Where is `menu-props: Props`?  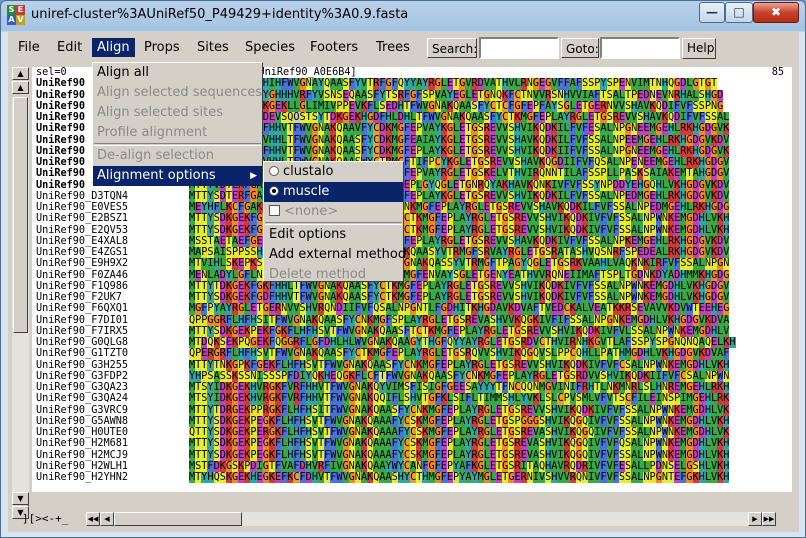 menu-props: Props is located at coordinates (162, 47).